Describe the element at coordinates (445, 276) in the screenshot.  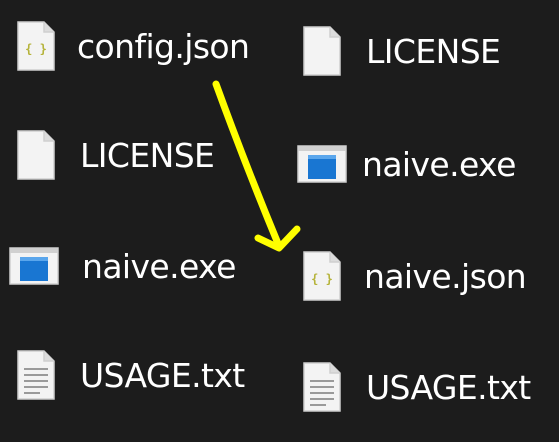
I see `file-name: naive.json` at that location.